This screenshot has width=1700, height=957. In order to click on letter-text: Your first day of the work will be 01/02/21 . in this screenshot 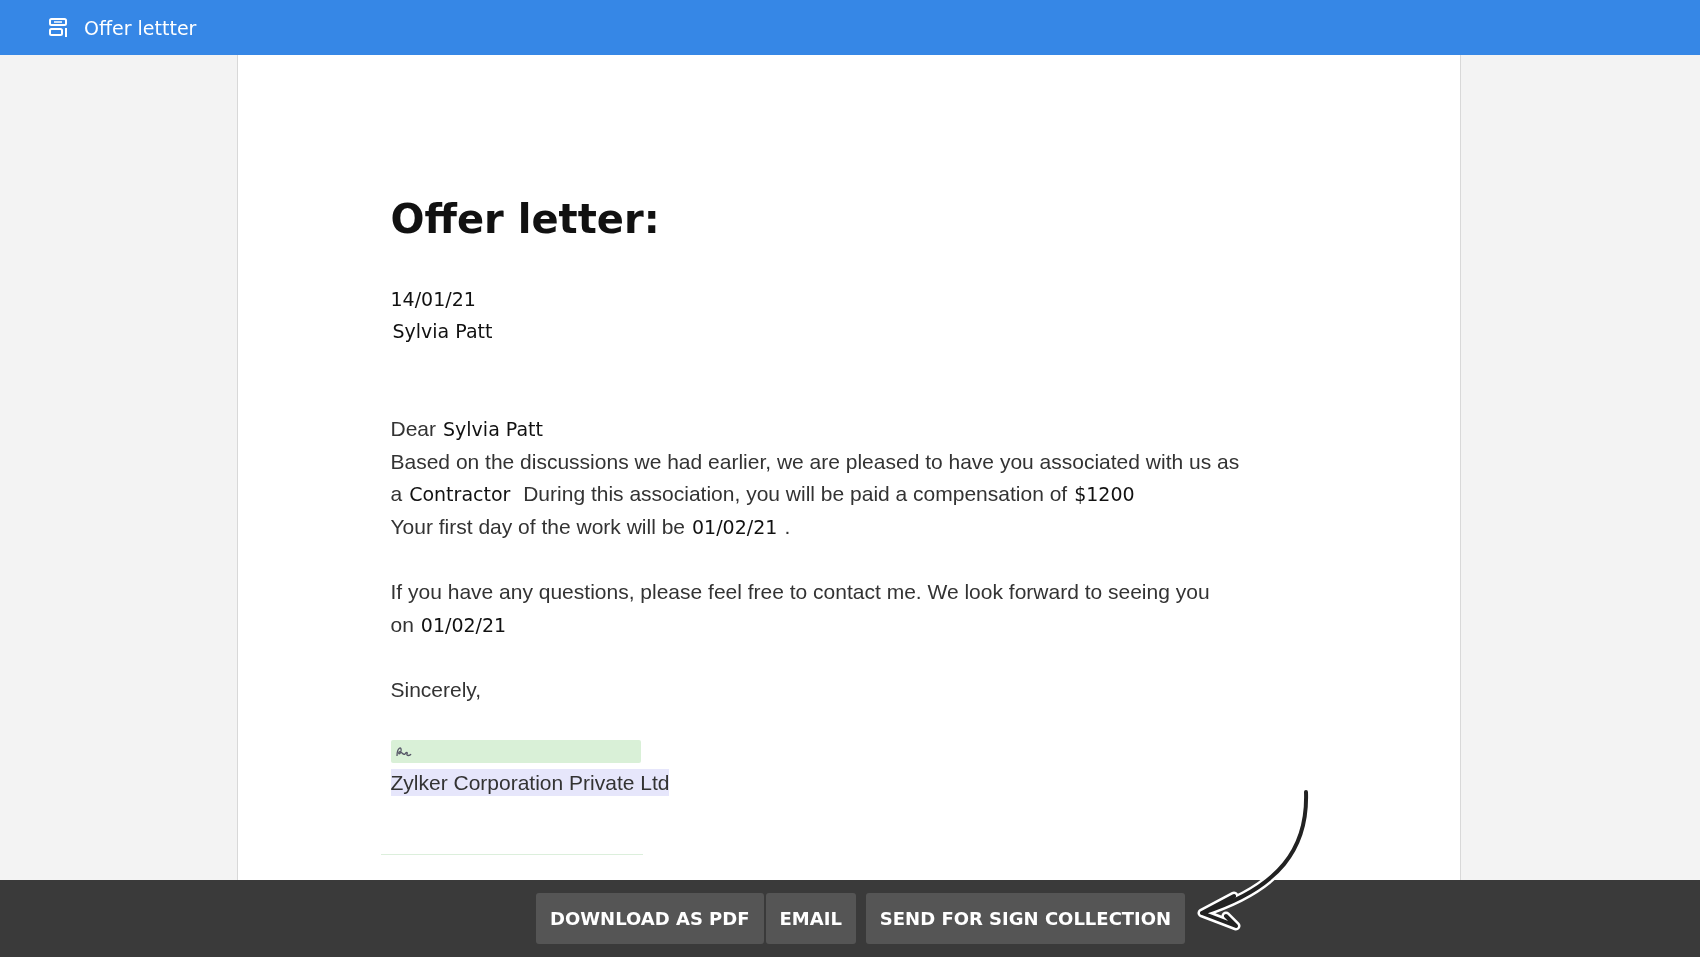, I will do `click(591, 526)`.